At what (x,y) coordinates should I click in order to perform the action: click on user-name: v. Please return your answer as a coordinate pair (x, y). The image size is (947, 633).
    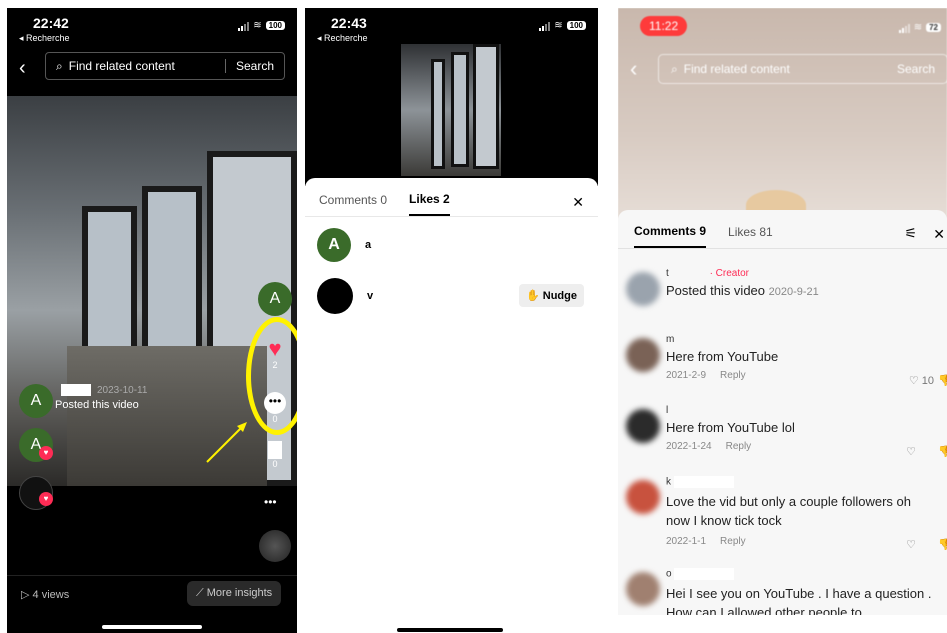
    Looking at the image, I should click on (370, 296).